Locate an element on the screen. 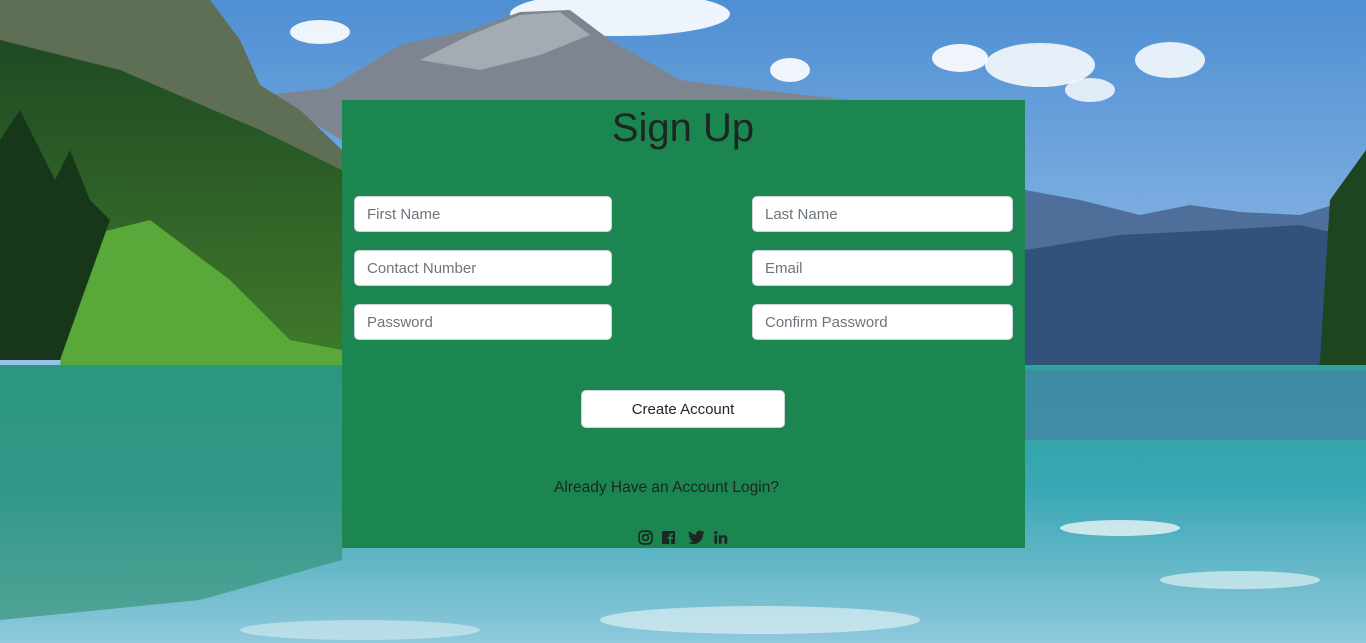 The height and width of the screenshot is (643, 1366). contact-number-input is located at coordinates (483, 268).